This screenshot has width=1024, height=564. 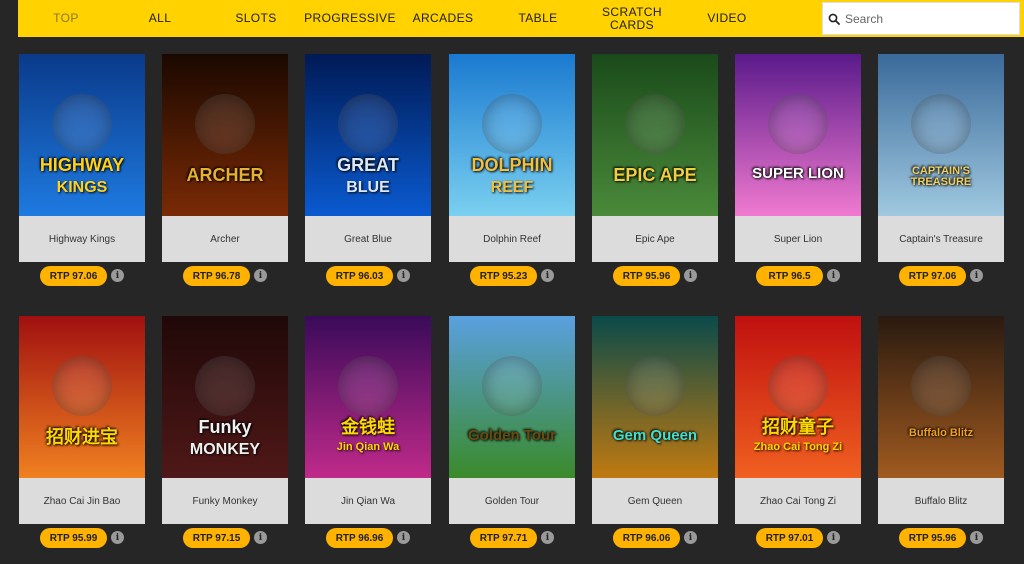 I want to click on game-logo-text: 金钱蛙, so click(x=368, y=427).